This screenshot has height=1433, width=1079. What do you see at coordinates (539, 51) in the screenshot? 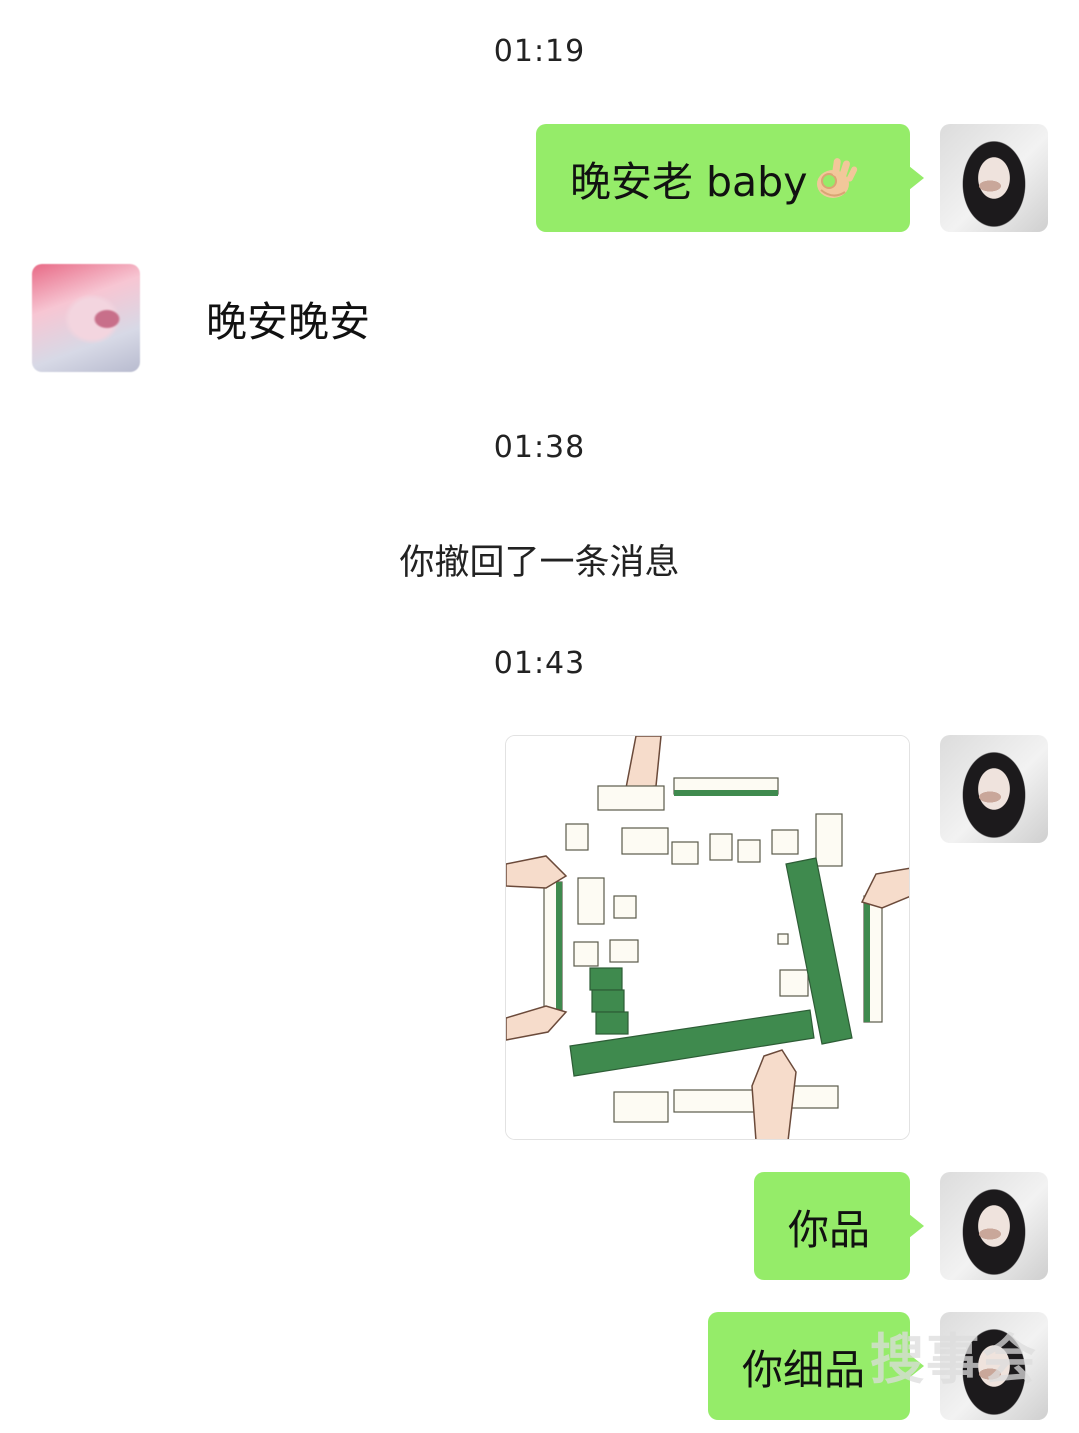
I see `timestamp: 01:19` at bounding box center [539, 51].